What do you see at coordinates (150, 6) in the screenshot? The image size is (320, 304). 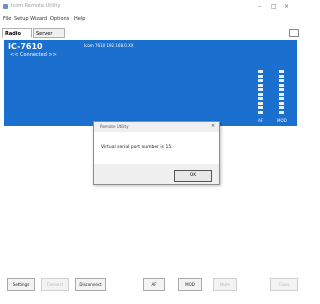 I see `title-bar: Icom Remote Utility – □ ×` at bounding box center [150, 6].